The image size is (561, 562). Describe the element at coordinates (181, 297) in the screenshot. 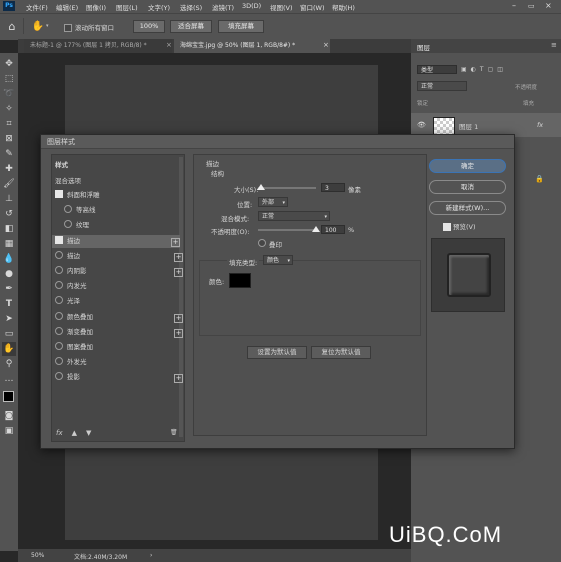

I see `list-scrollbar` at that location.